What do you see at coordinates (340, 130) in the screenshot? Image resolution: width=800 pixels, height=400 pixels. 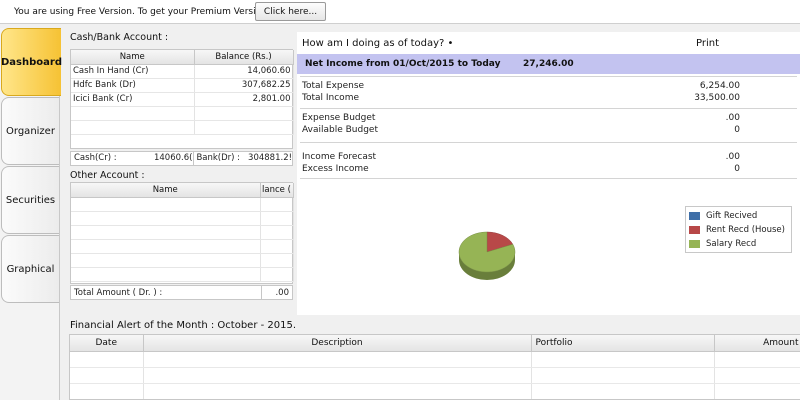 I see `available-budget-label: Available Budget` at bounding box center [340, 130].